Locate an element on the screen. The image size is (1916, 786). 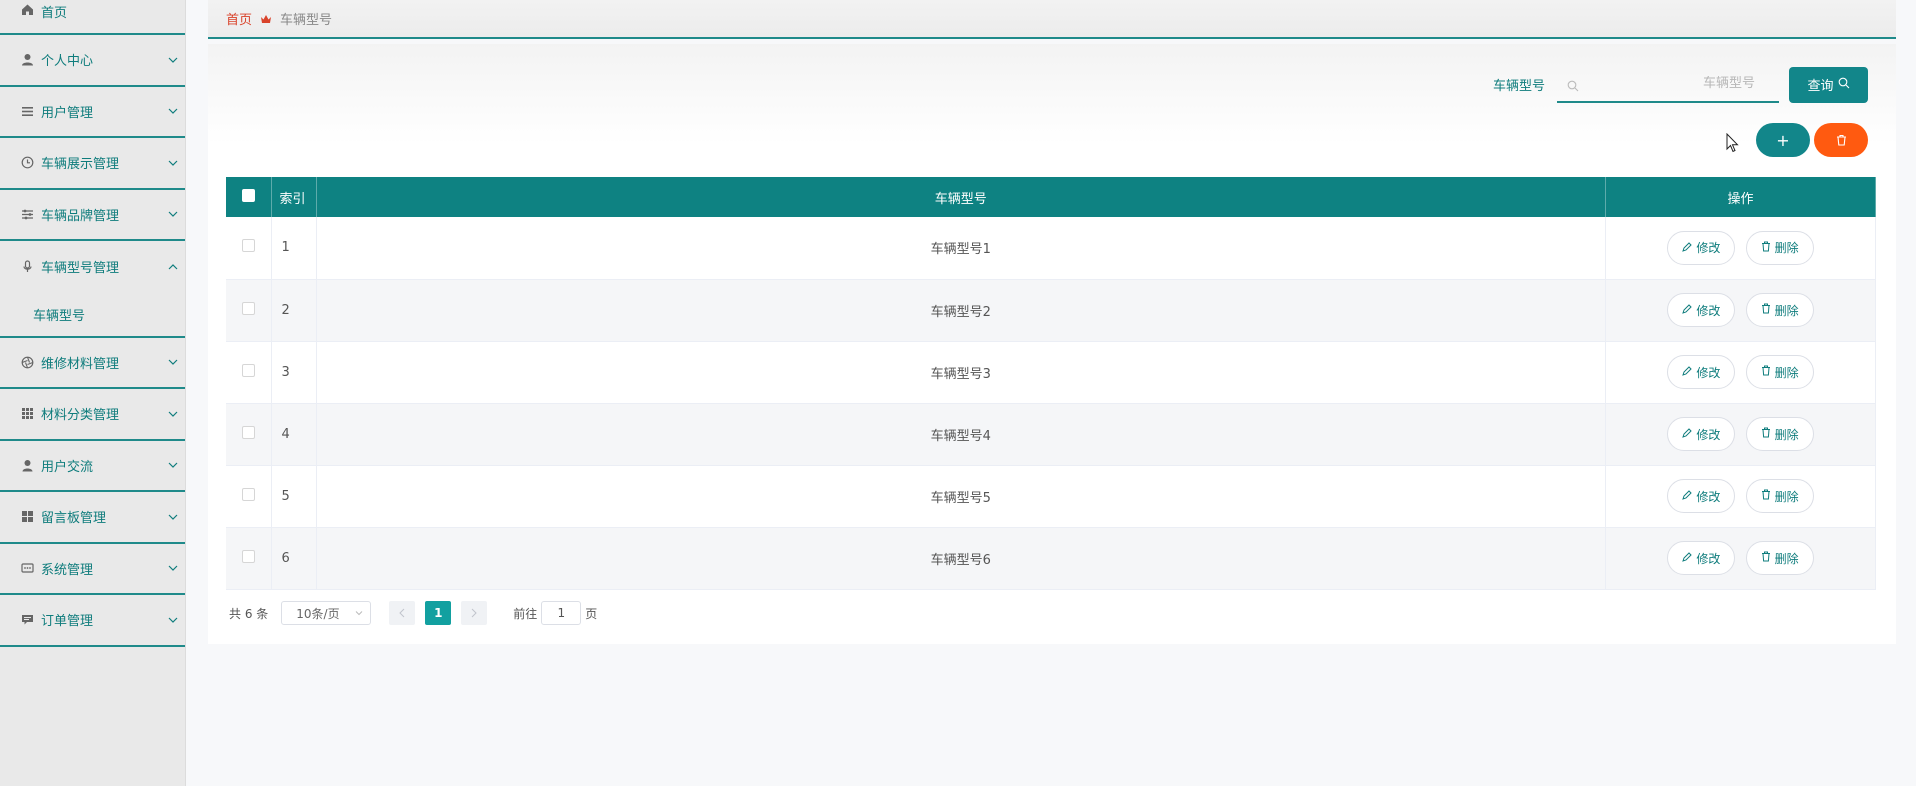
sidebar-item-message-board: 留言板管理 is located at coordinates (92, 518).